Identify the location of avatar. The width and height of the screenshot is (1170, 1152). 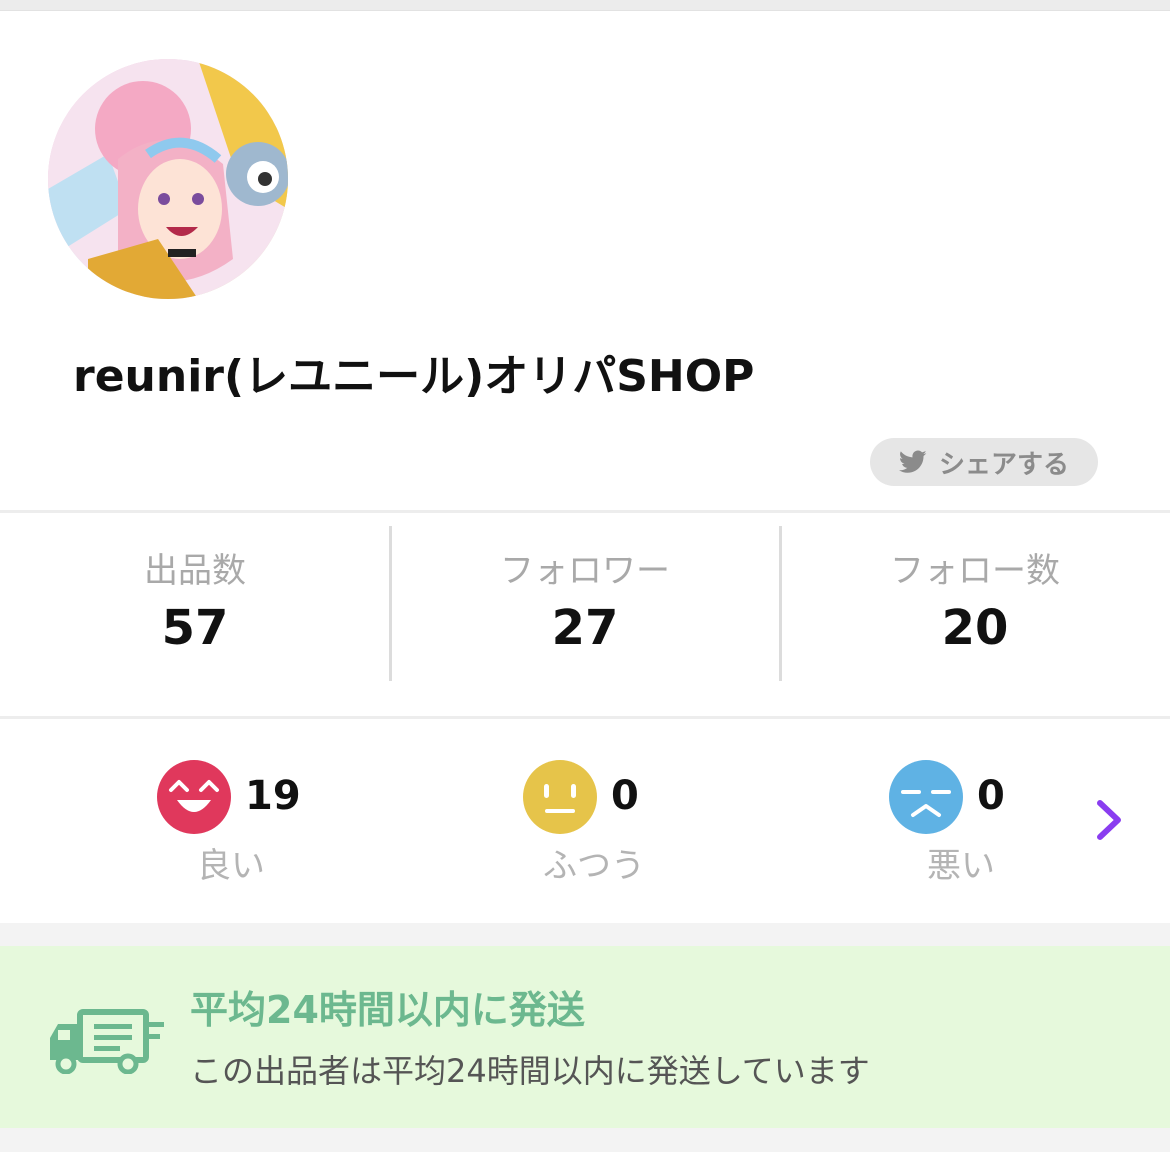
(168, 179).